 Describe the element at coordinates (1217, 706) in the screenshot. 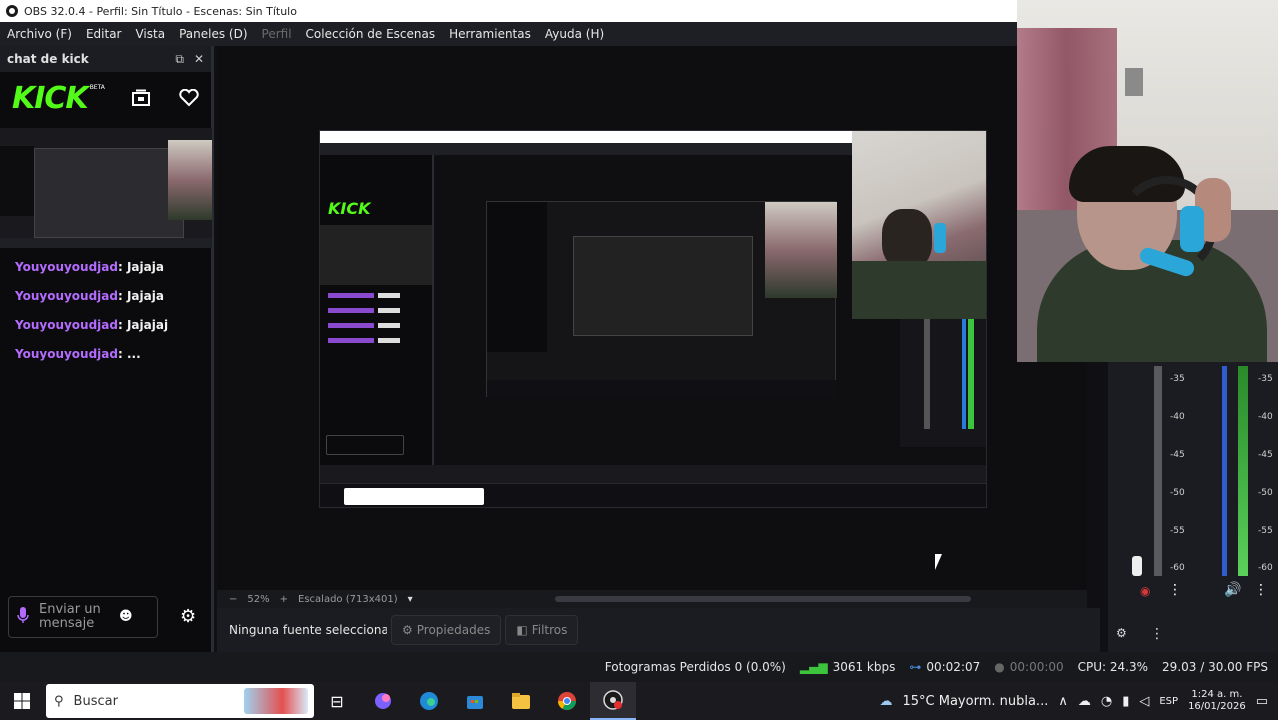

I see `clock-date: 16/01/2026` at that location.